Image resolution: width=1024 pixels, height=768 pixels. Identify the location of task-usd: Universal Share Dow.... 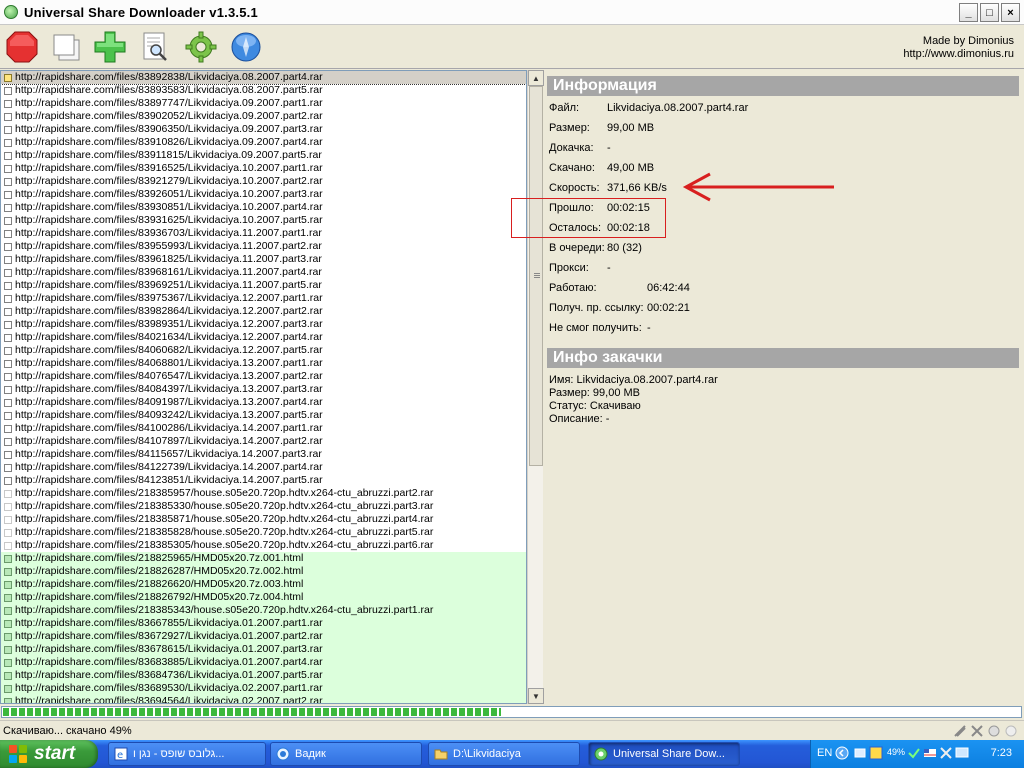
(664, 754).